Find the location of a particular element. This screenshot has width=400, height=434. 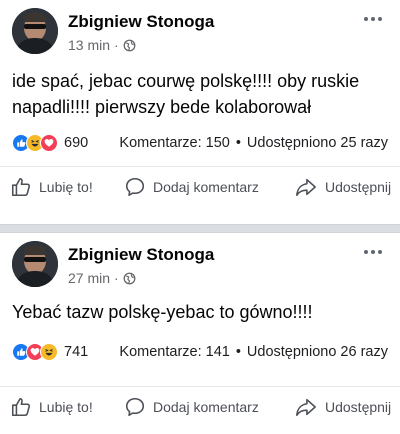

post-header: Zbigniew Stonoga 27 min · is located at coordinates (201, 266).